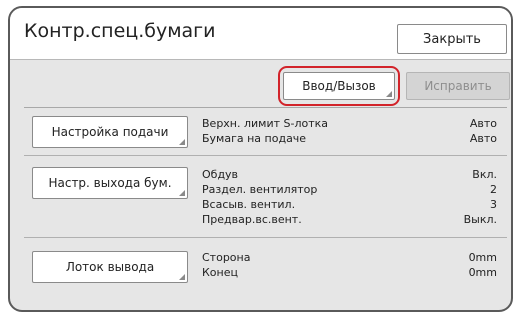 Image resolution: width=515 pixels, height=314 pixels. What do you see at coordinates (493, 189) in the screenshot?
I see `setting-value: 2` at bounding box center [493, 189].